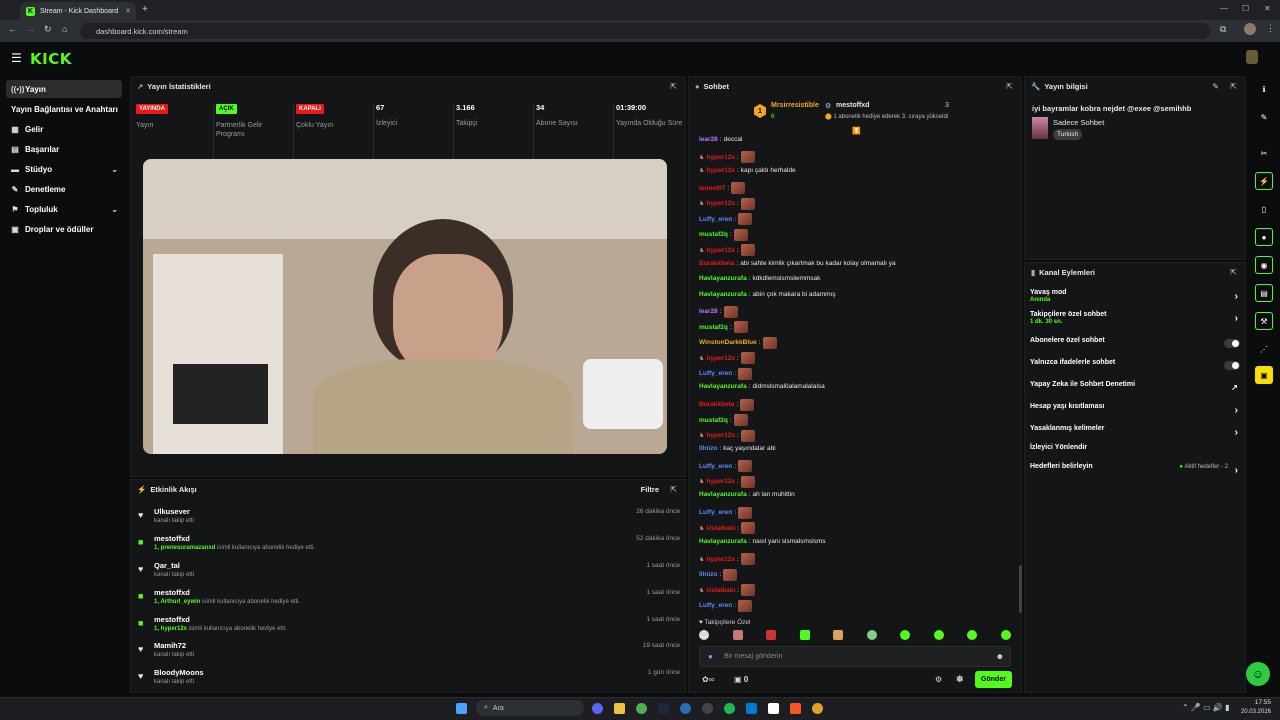 Image resolution: width=1280 pixels, height=720 pixels. What do you see at coordinates (1135, 413) in the screenshot?
I see `action-account-age: Hesap yaşı kısıtlaması ›` at bounding box center [1135, 413].